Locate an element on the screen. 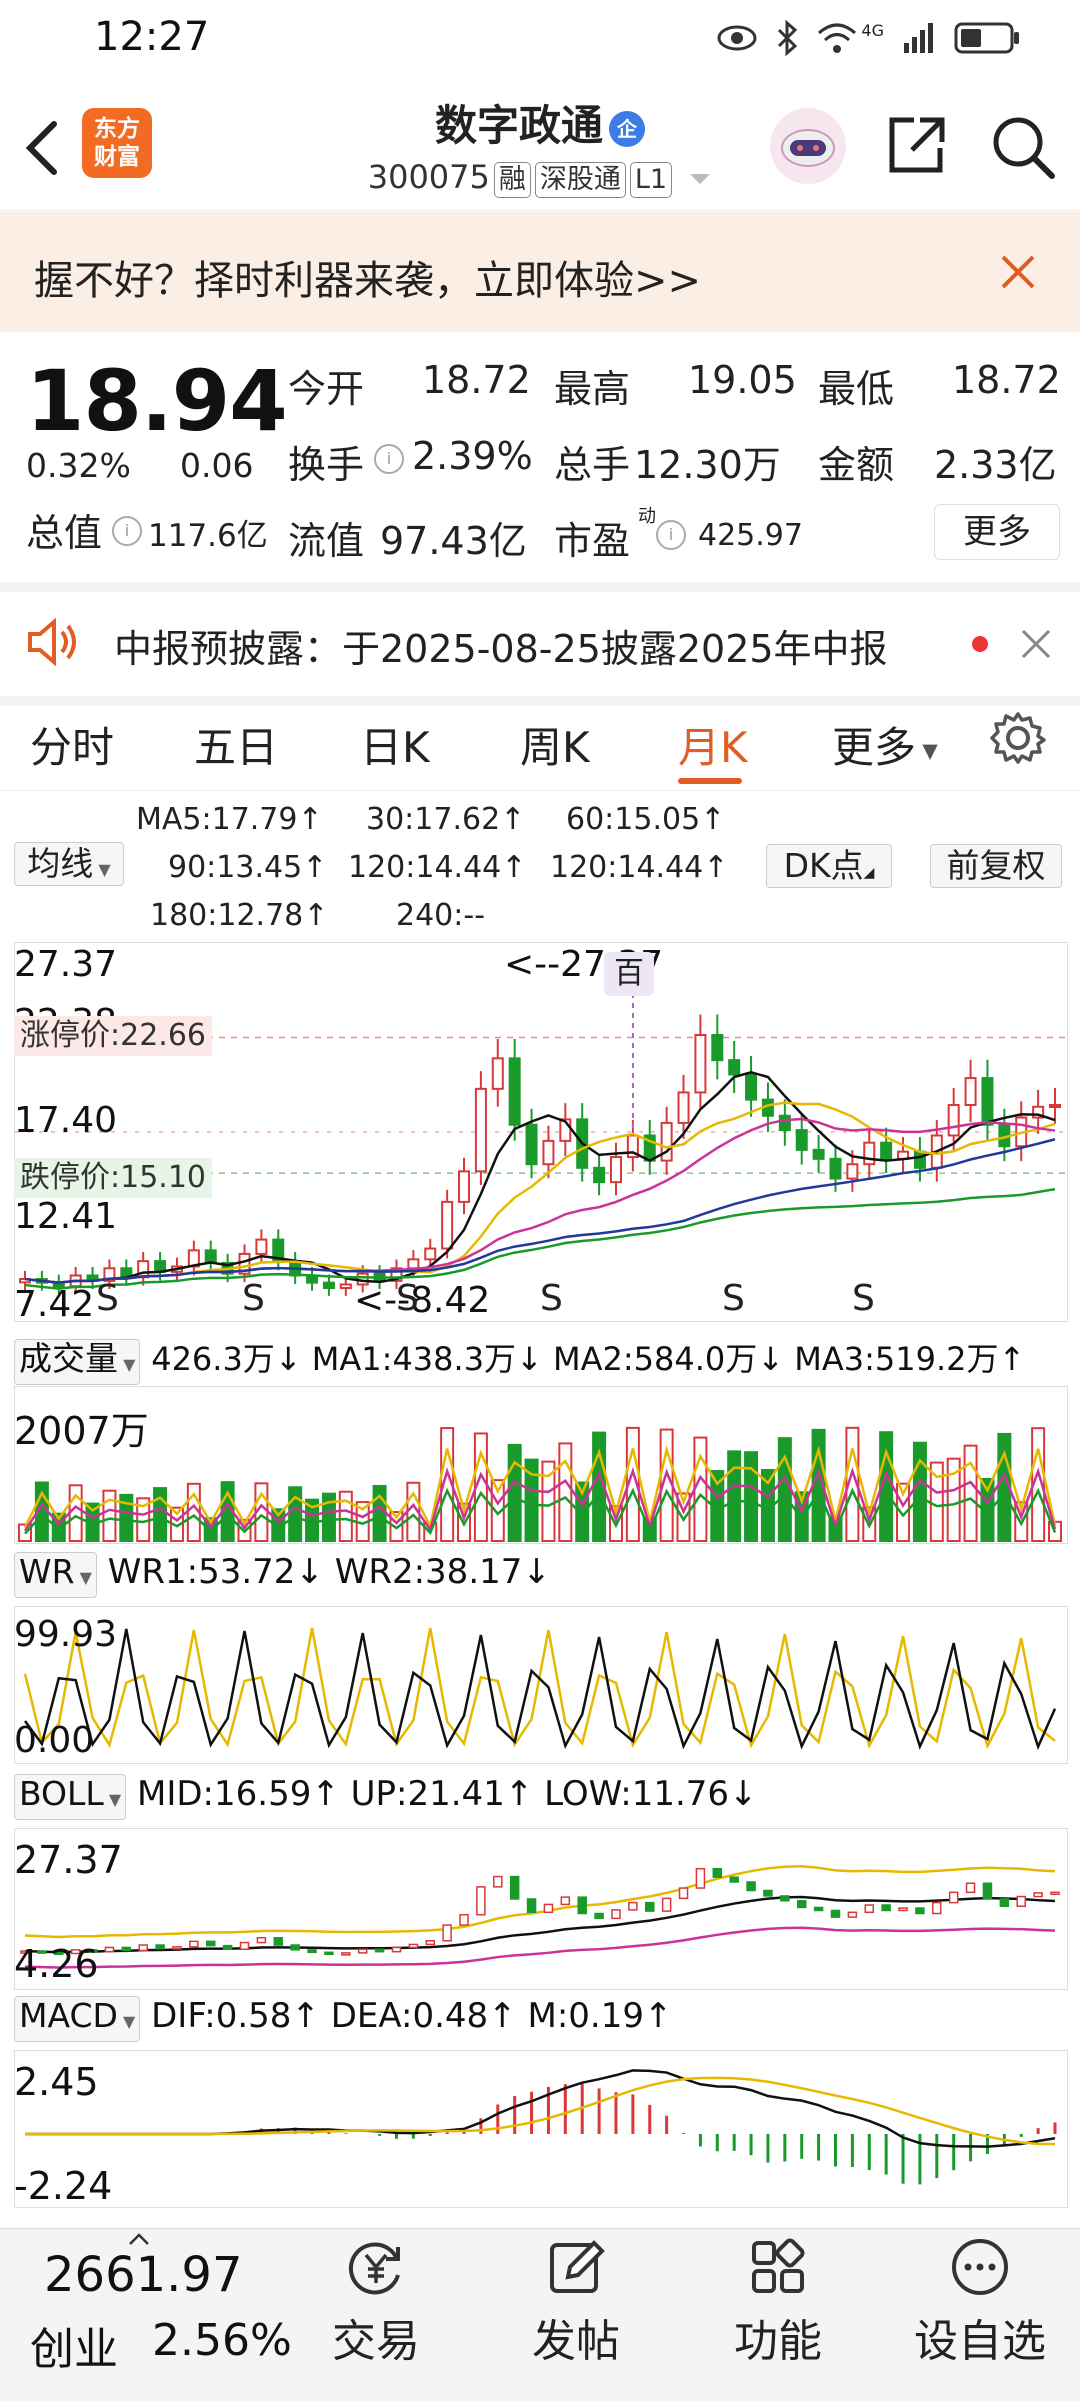 The width and height of the screenshot is (1080, 2401). y-label-min: 7.42 is located at coordinates (54, 1304).